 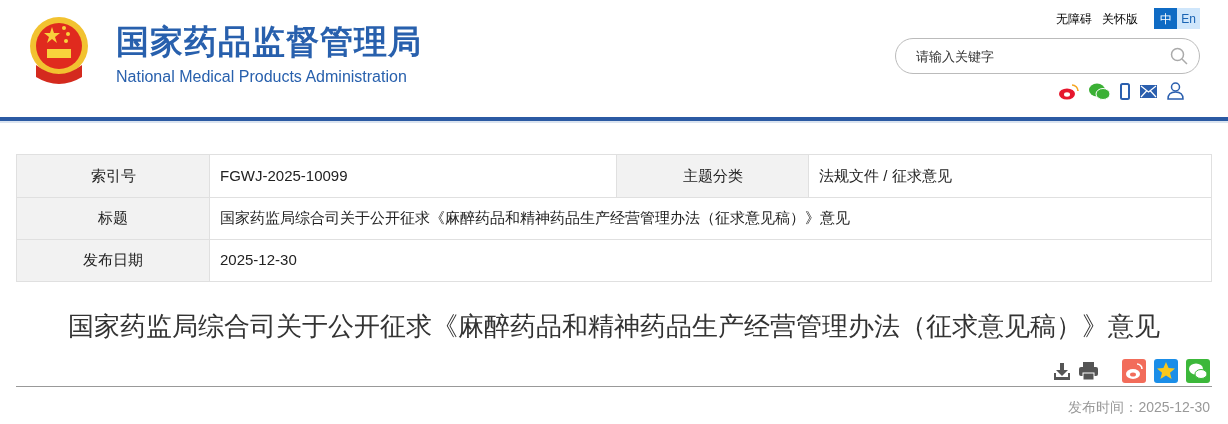 What do you see at coordinates (1088, 371) in the screenshot?
I see `print-icon` at bounding box center [1088, 371].